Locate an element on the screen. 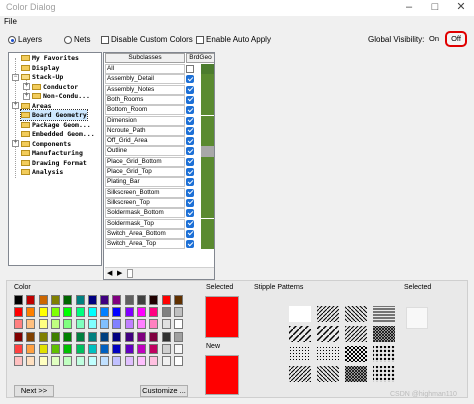 This screenshot has height=404, width=474. tree-item-board-geometry: Board Geometry is located at coordinates (54, 115).